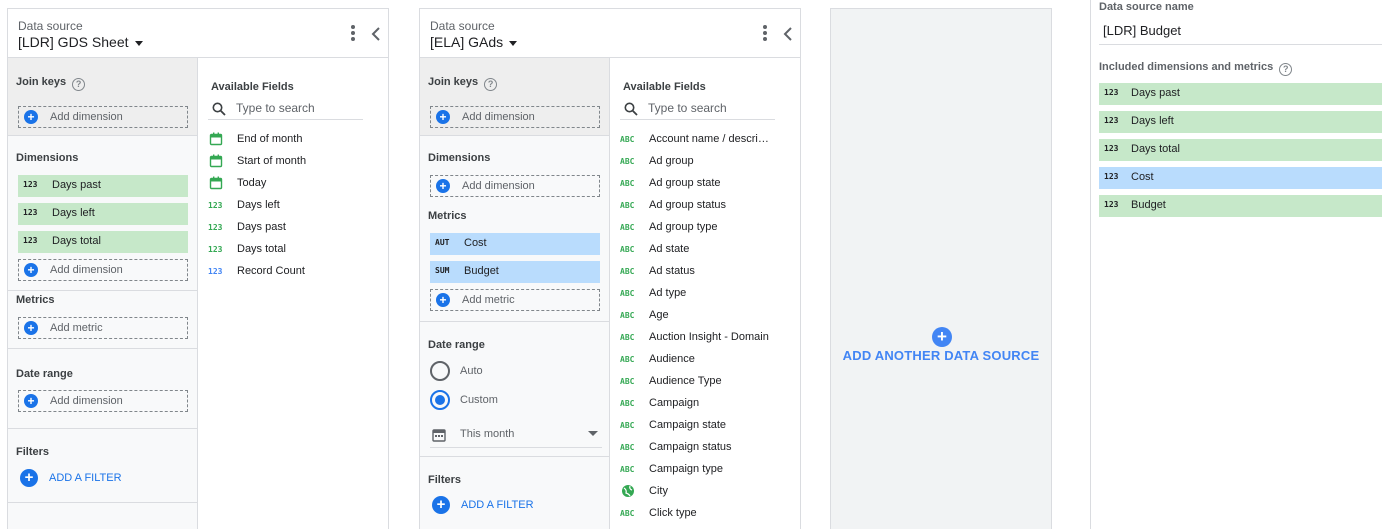  I want to click on available-field-item: ABC Ad group, so click(707, 162).